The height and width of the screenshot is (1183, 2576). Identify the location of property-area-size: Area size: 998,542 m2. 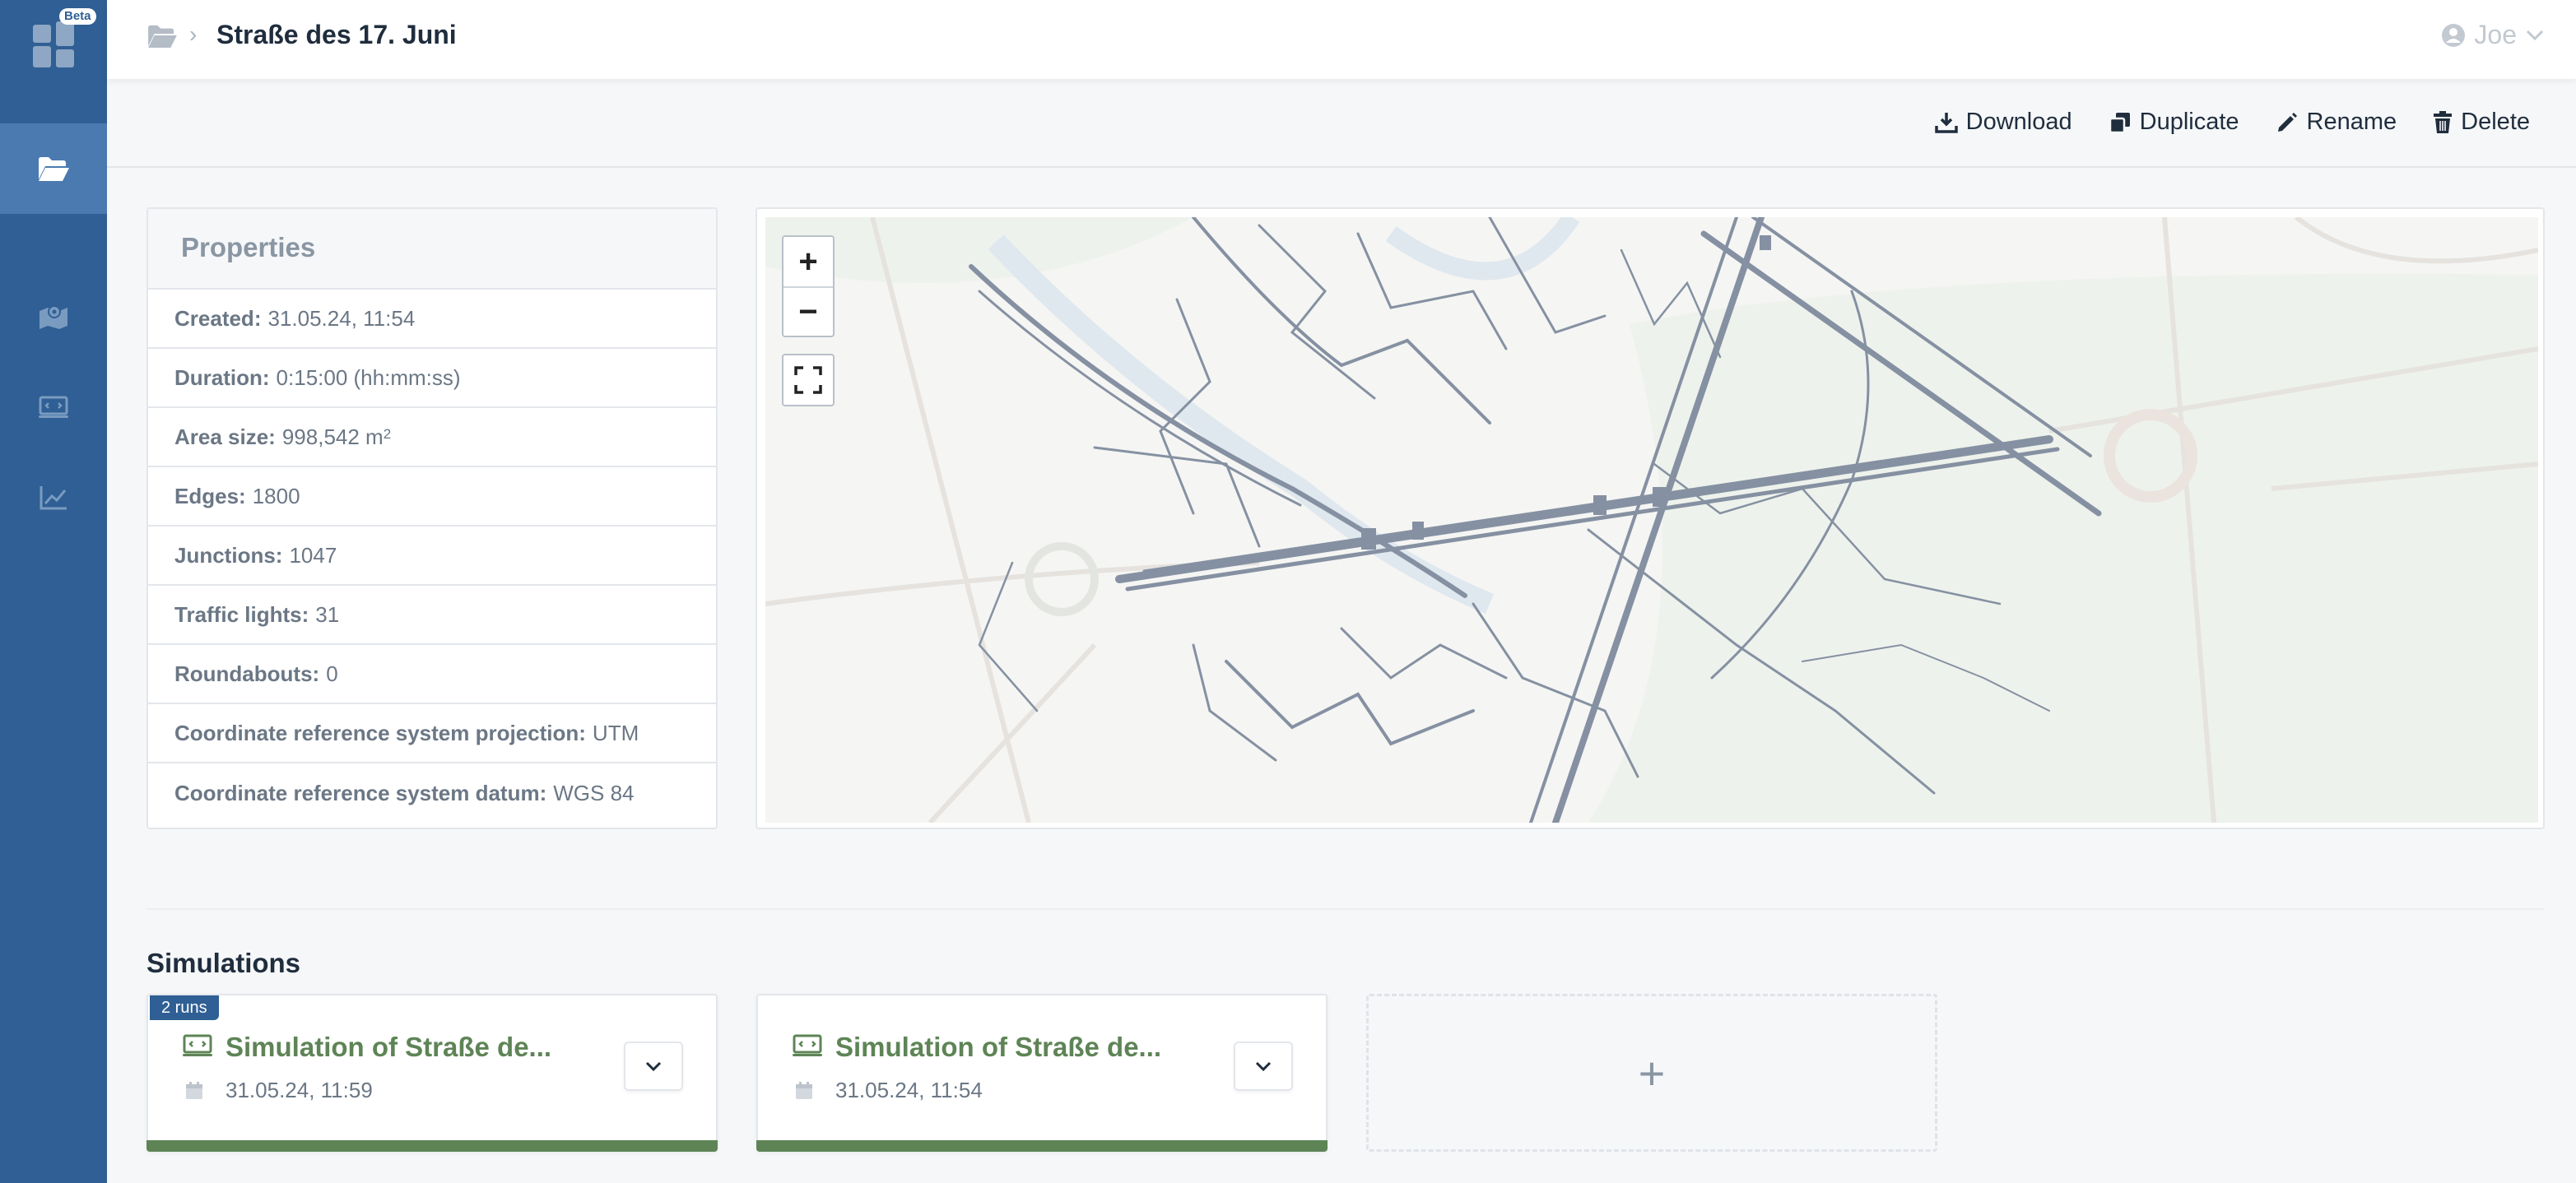
(432, 438).